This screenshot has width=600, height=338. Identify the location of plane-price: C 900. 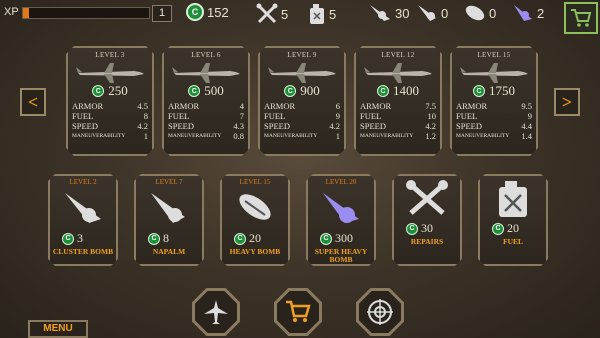
(302, 91).